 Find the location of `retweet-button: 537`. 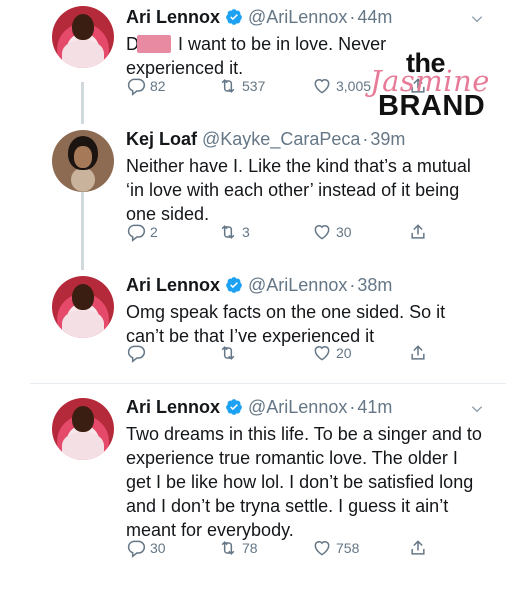

retweet-button: 537 is located at coordinates (241, 86).